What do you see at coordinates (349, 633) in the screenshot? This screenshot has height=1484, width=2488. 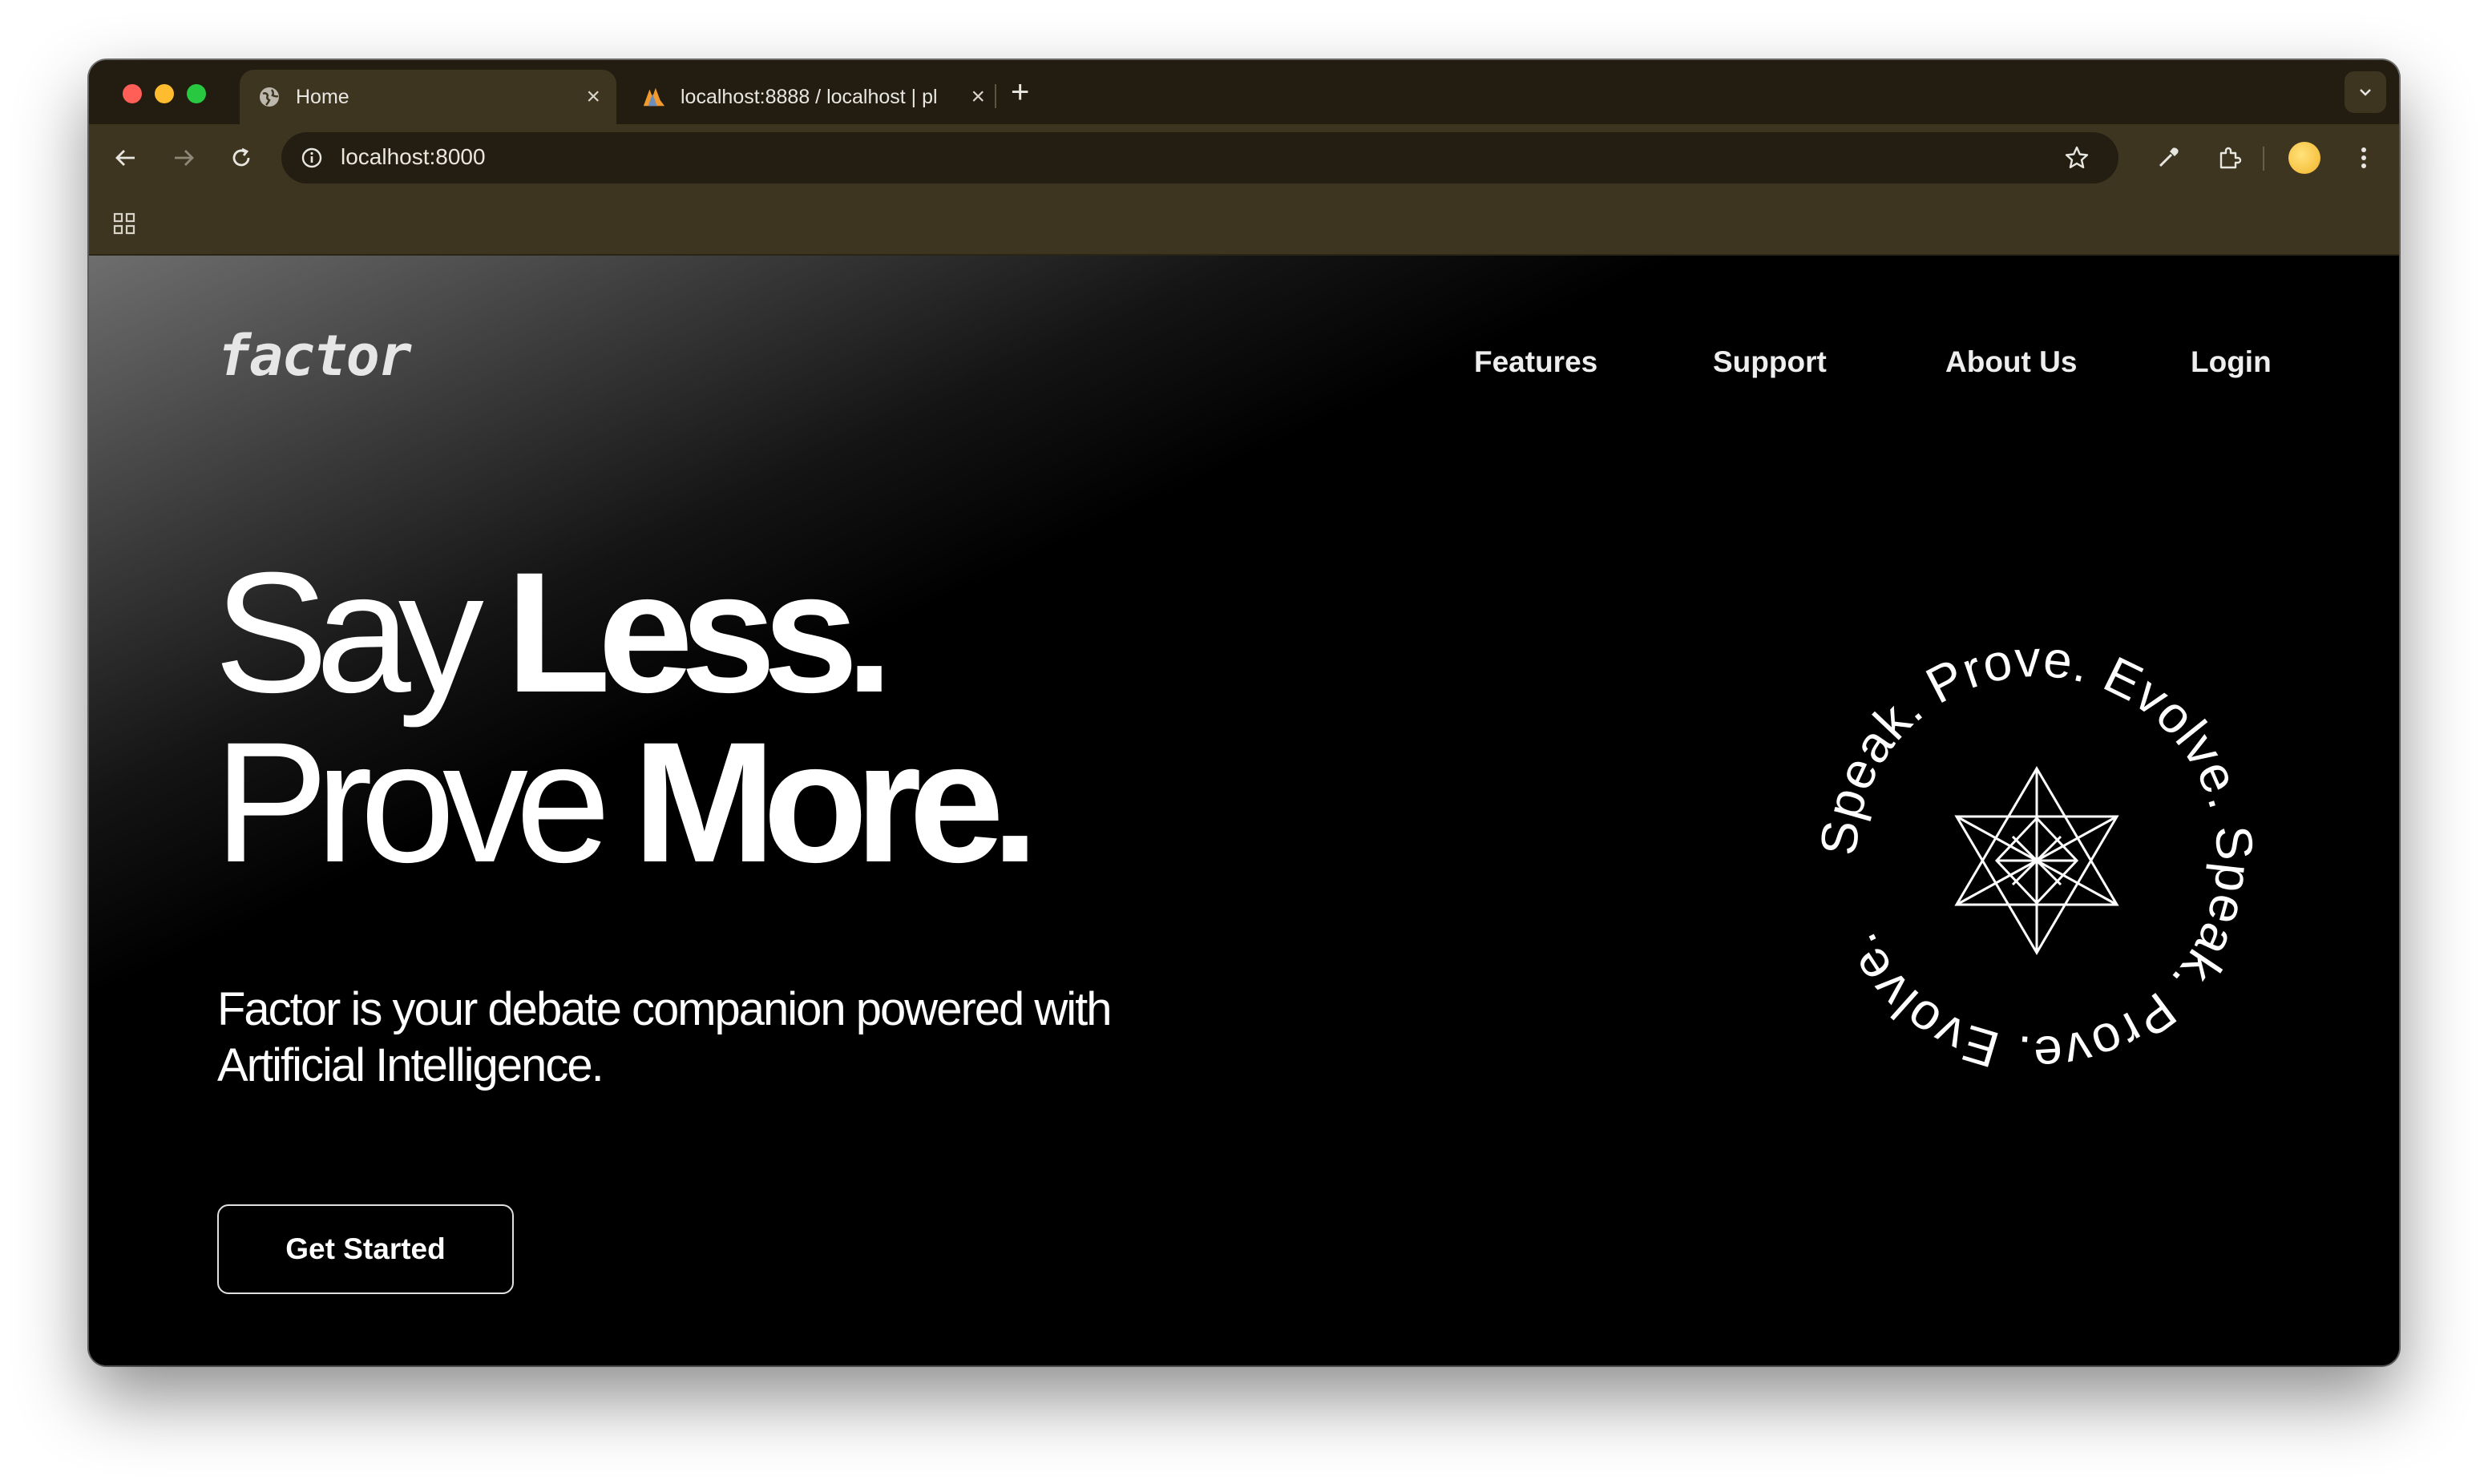 I see `hero-light-word: Say` at bounding box center [349, 633].